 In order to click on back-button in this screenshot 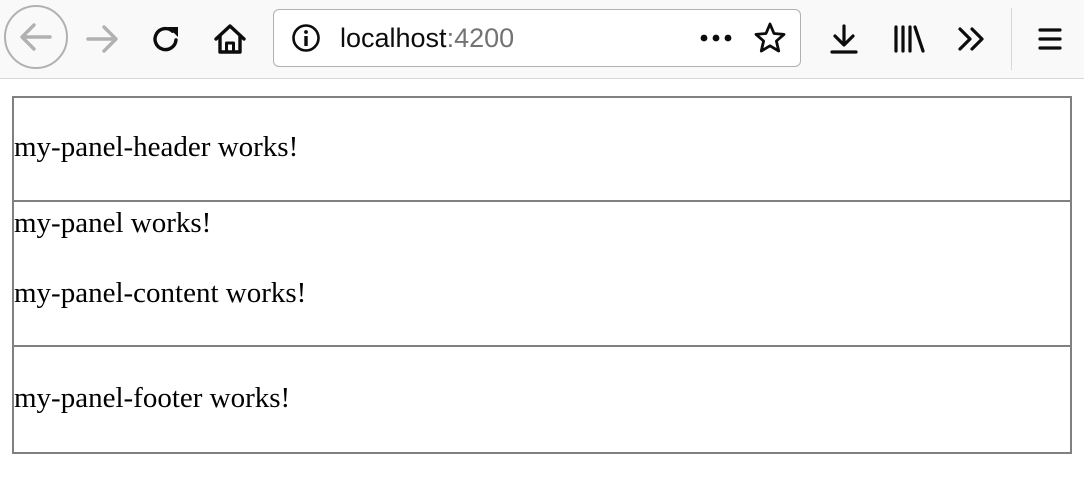, I will do `click(36, 37)`.